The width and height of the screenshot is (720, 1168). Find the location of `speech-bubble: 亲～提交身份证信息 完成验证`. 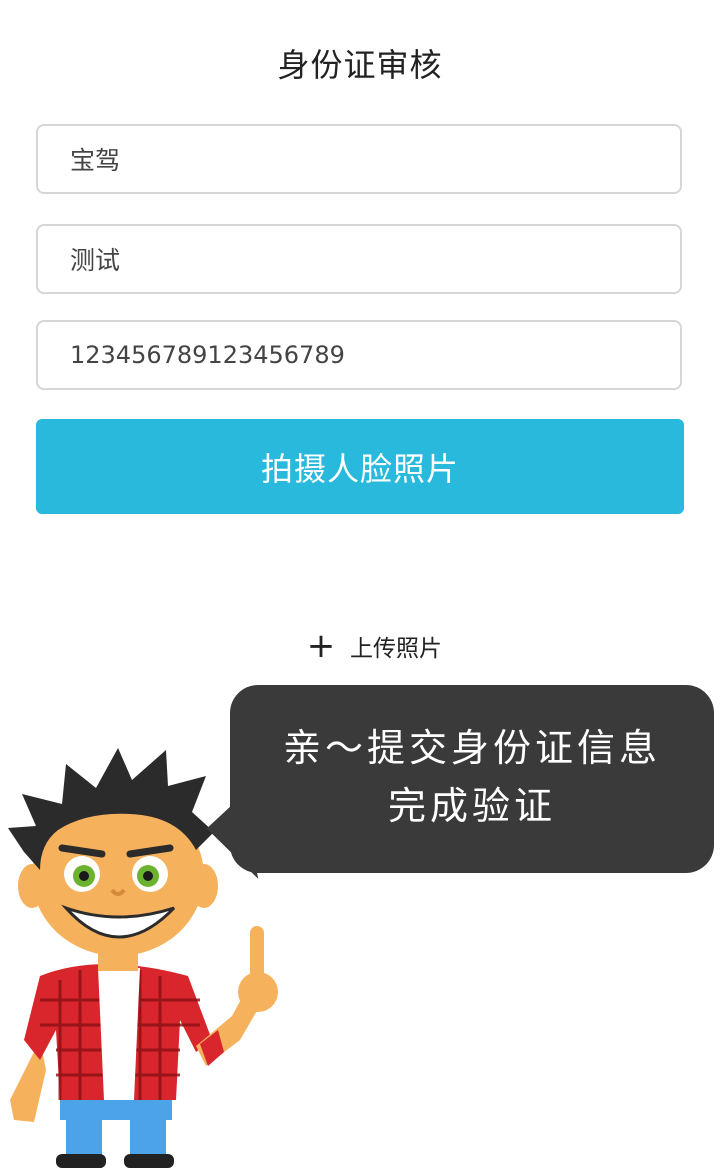

speech-bubble: 亲～提交身份证信息 完成验证 is located at coordinates (472, 779).